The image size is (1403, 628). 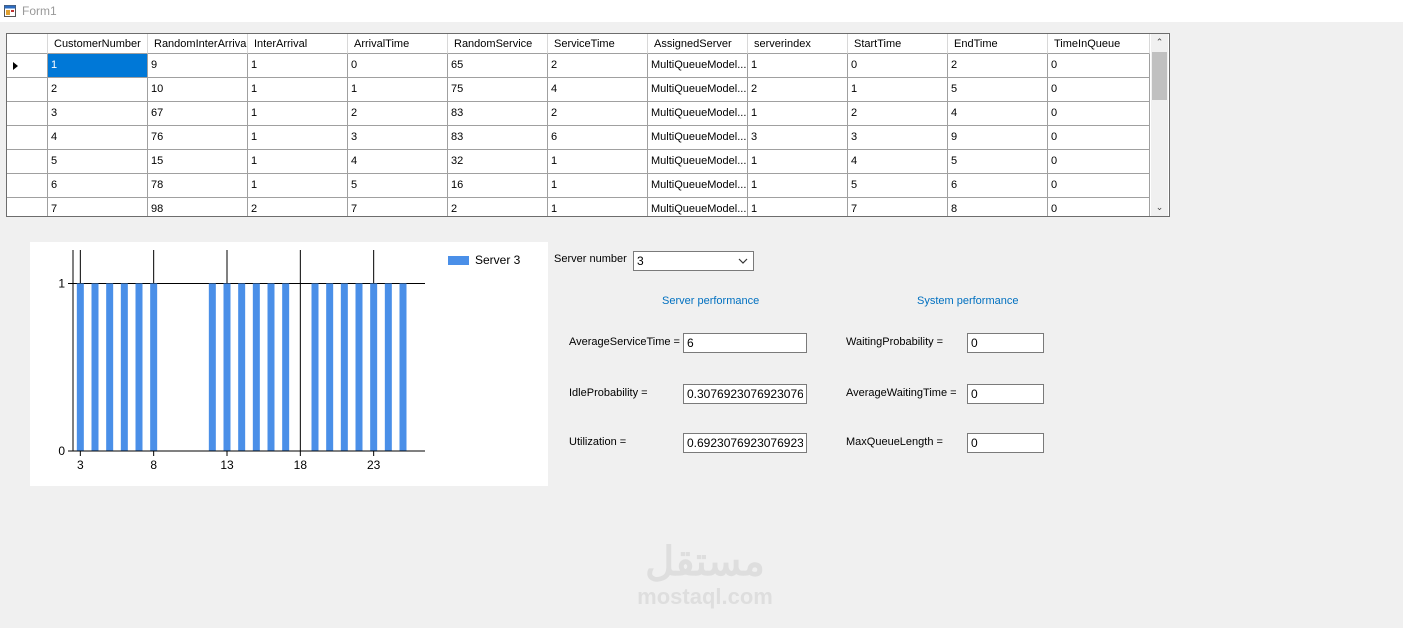 I want to click on table-row: 1 9 1 0 65 2 MultiQueueModel... 1 0 2 0, so click(x=578, y=66).